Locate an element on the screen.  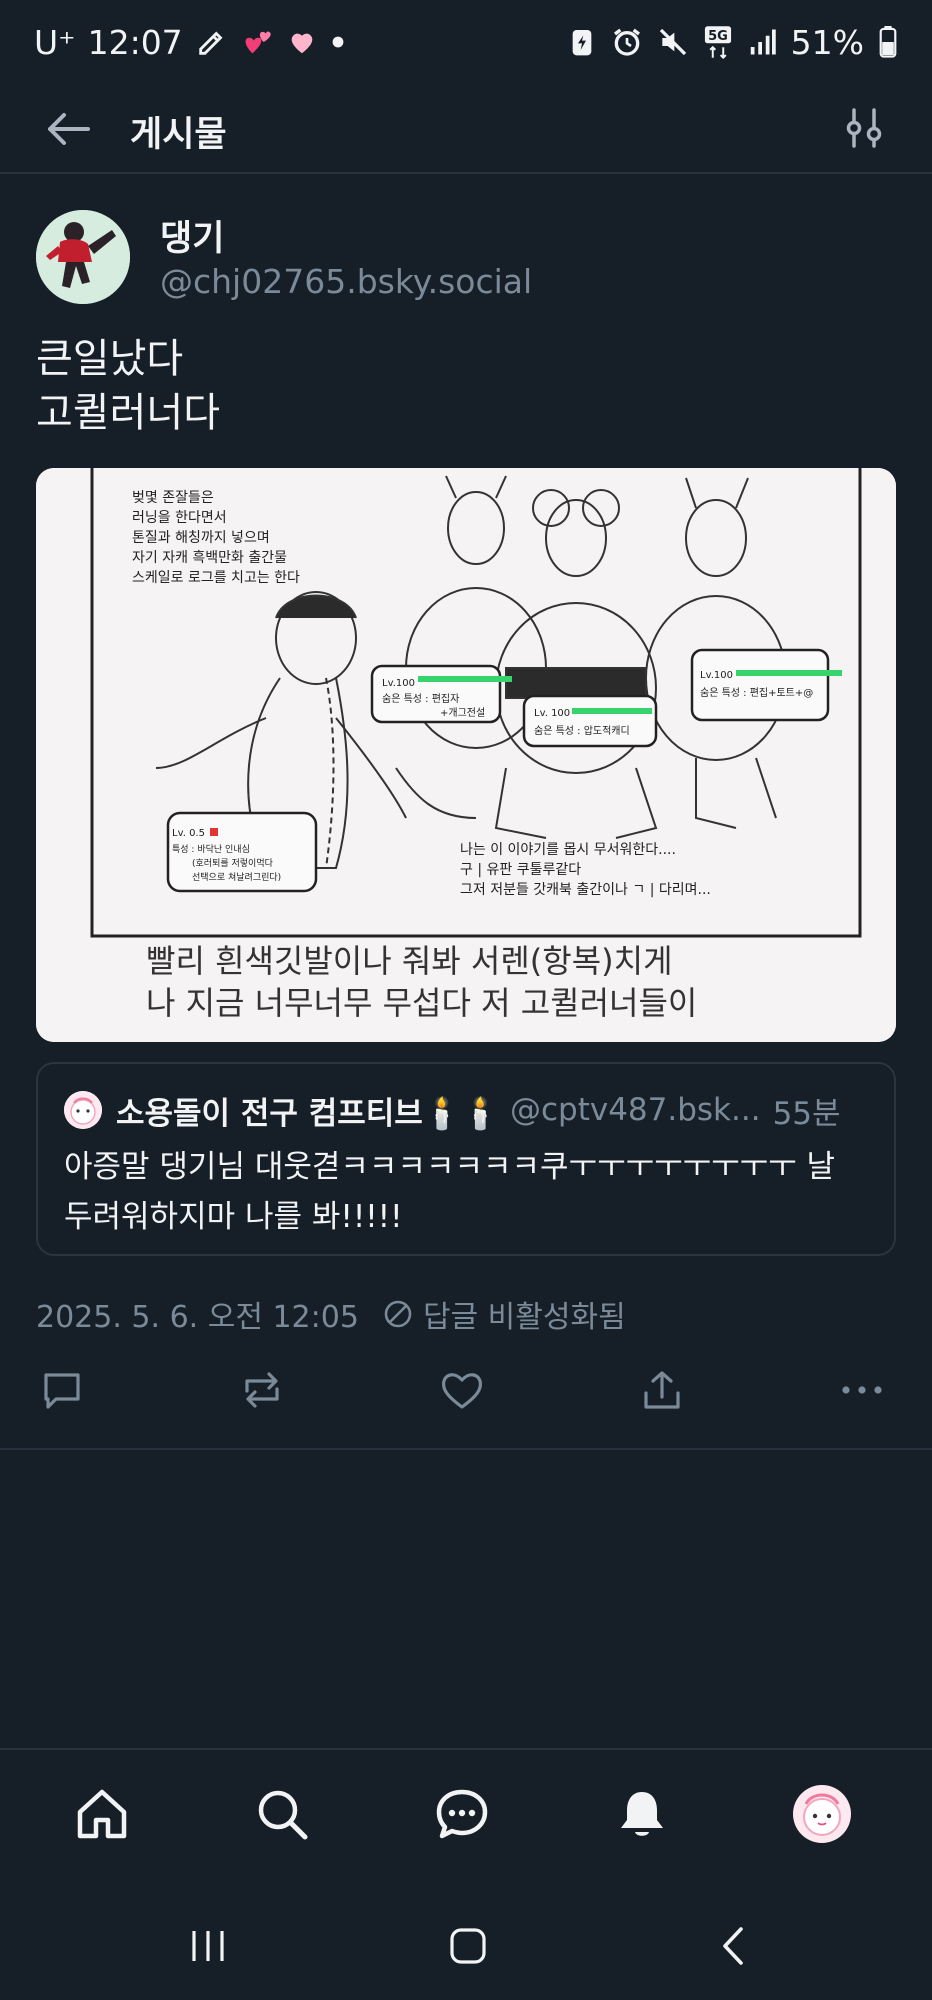
status-right: 5G 51% is located at coordinates (732, 42).